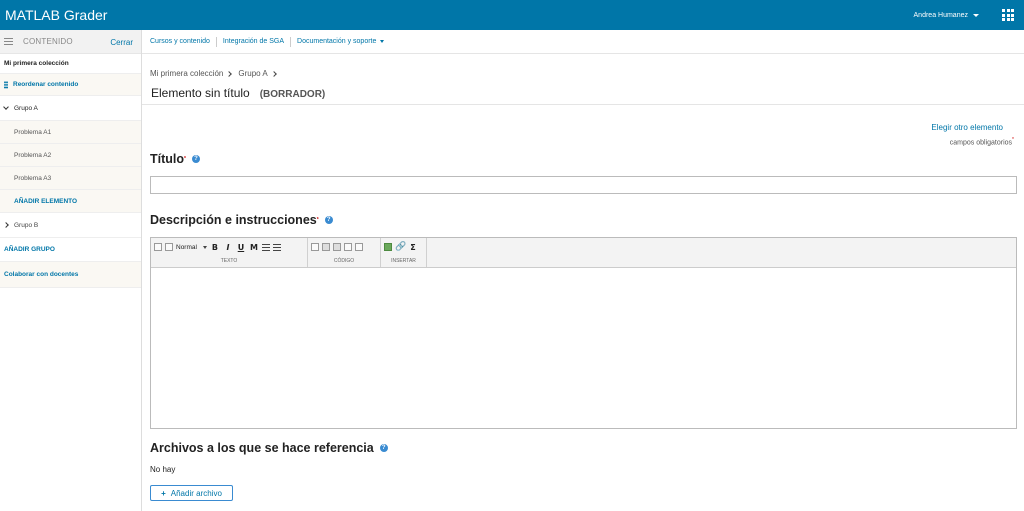 The width and height of the screenshot is (1024, 511). I want to click on files-label-text: Archivos a los que se hace referencia, so click(262, 448).